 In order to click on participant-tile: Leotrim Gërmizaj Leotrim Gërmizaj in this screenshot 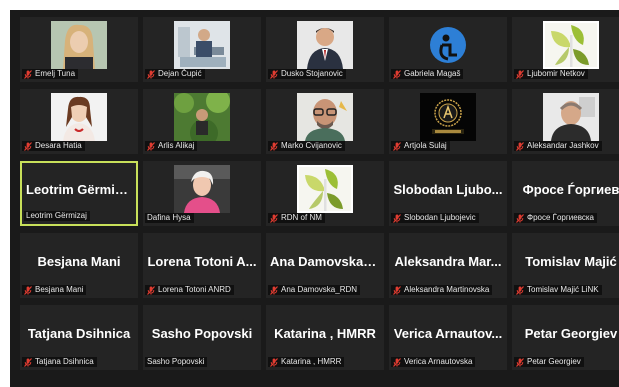, I will do `click(79, 193)`.